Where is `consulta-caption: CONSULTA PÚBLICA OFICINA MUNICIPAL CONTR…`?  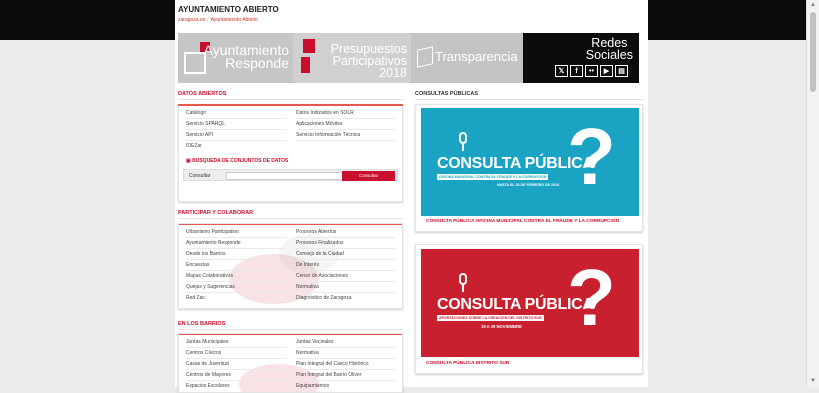
consulta-caption: CONSULTA PÚBLICA OFICINA MUNICIPAL CONTR… is located at coordinates (522, 221).